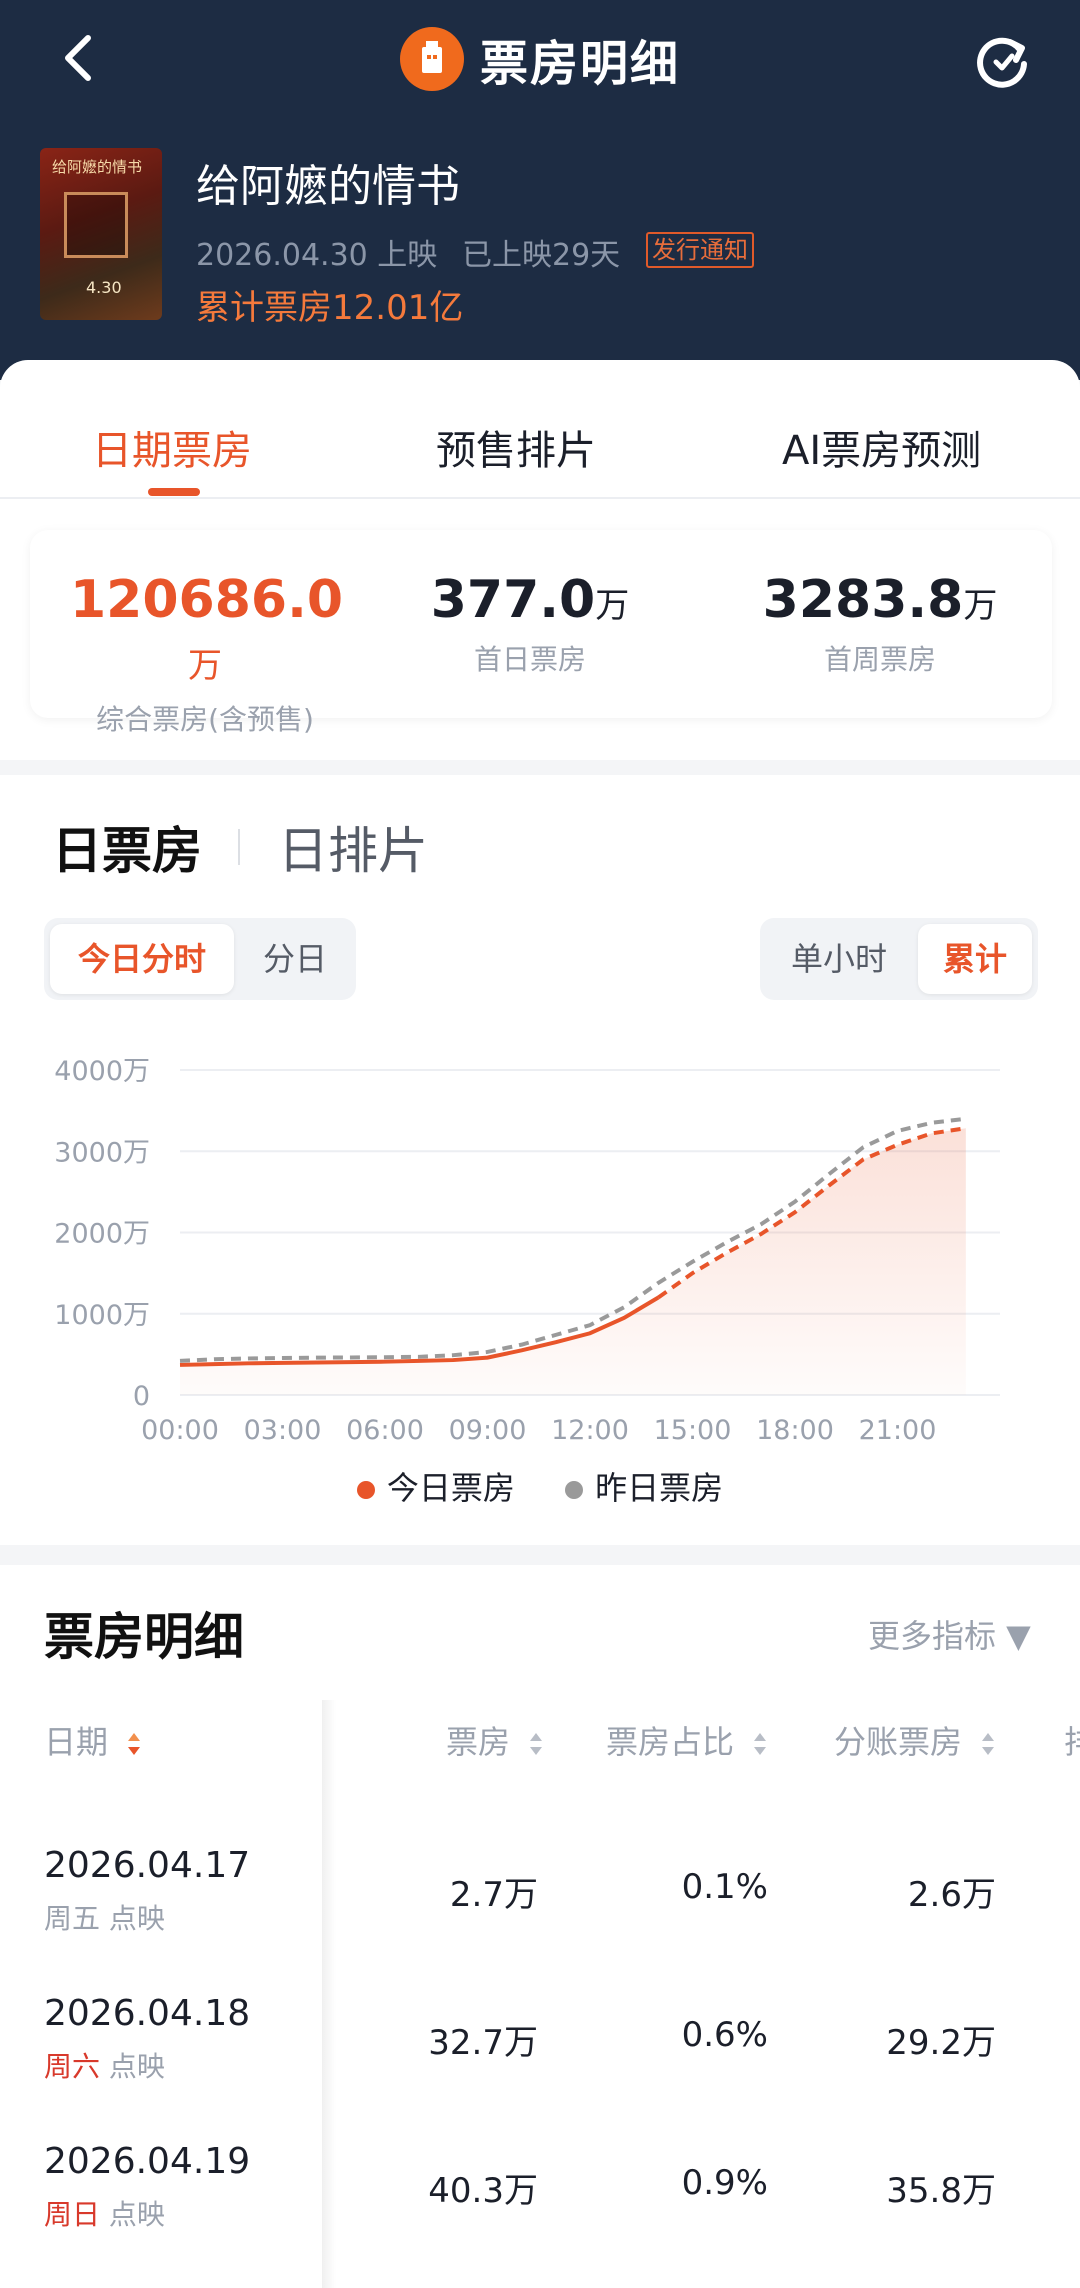 Image resolution: width=1080 pixels, height=2288 pixels. I want to click on legend-today-label: 今日票房, so click(450, 1488).